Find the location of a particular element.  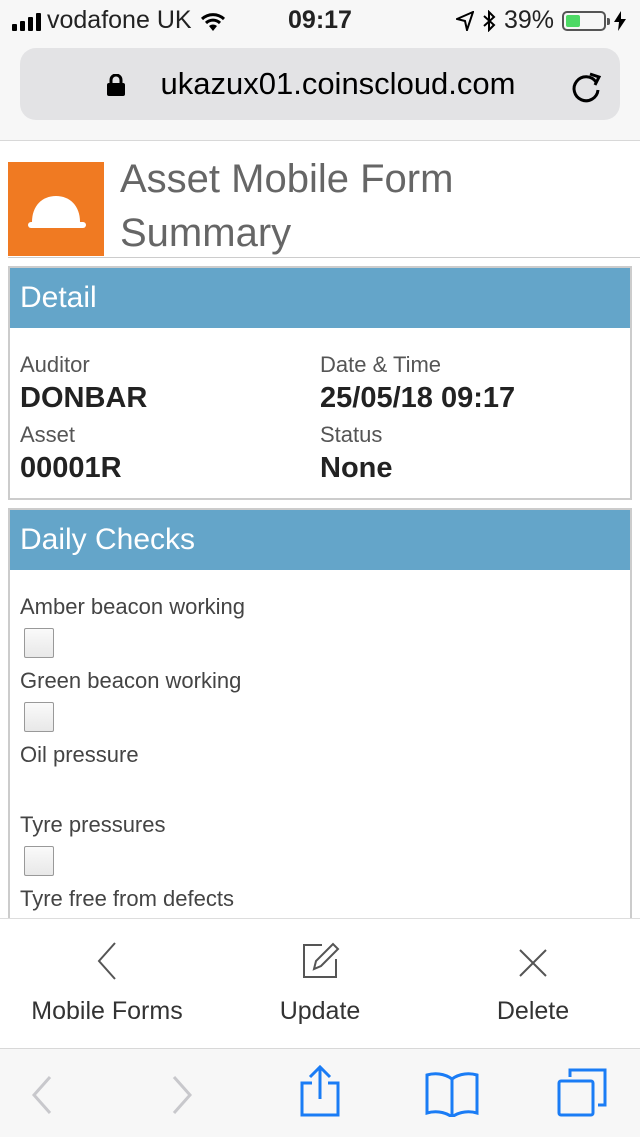

tabs-icon is located at coordinates (582, 1092).